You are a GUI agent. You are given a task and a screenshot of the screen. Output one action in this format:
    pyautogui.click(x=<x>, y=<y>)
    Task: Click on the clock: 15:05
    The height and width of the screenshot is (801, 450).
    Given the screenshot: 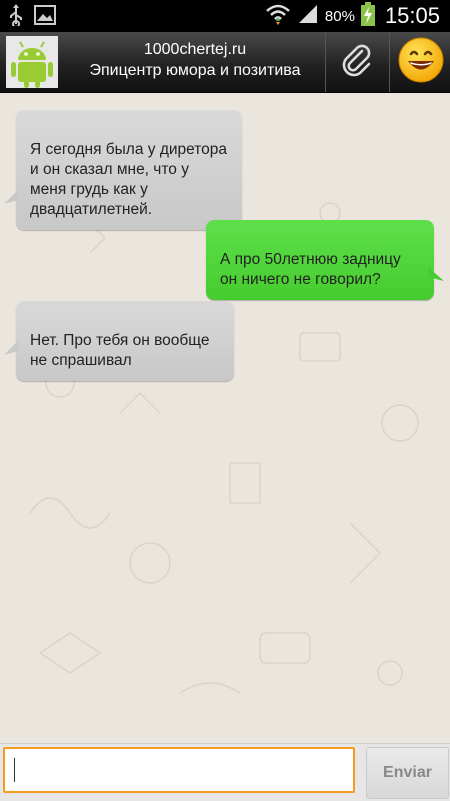 What is the action you would take?
    pyautogui.click(x=412, y=15)
    